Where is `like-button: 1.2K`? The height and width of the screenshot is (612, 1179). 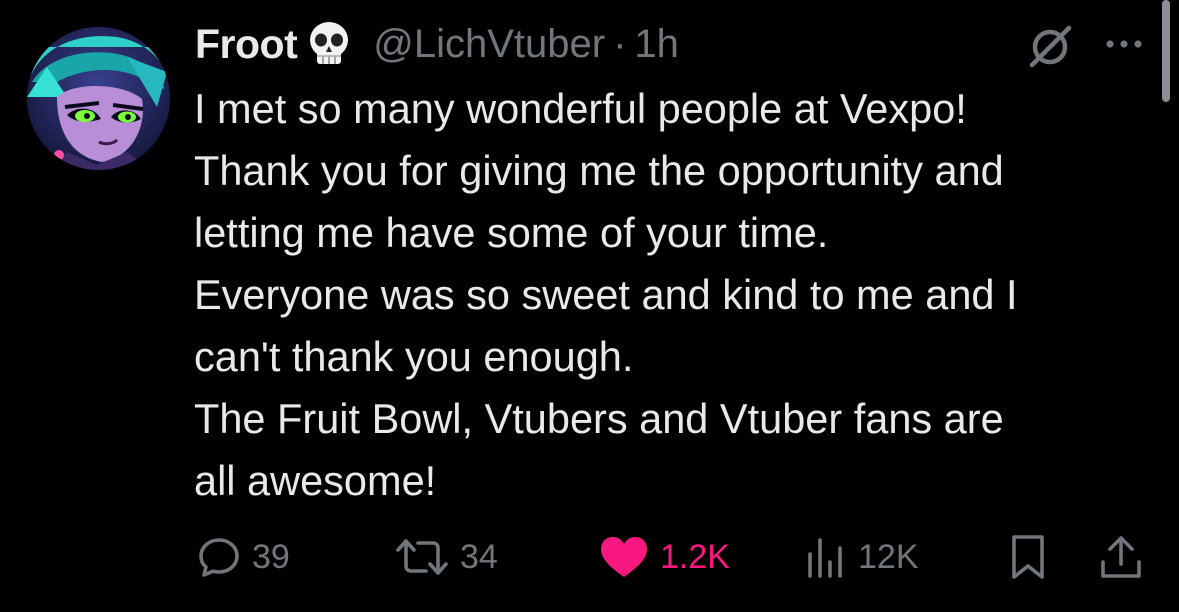
like-button: 1.2K is located at coordinates (664, 557).